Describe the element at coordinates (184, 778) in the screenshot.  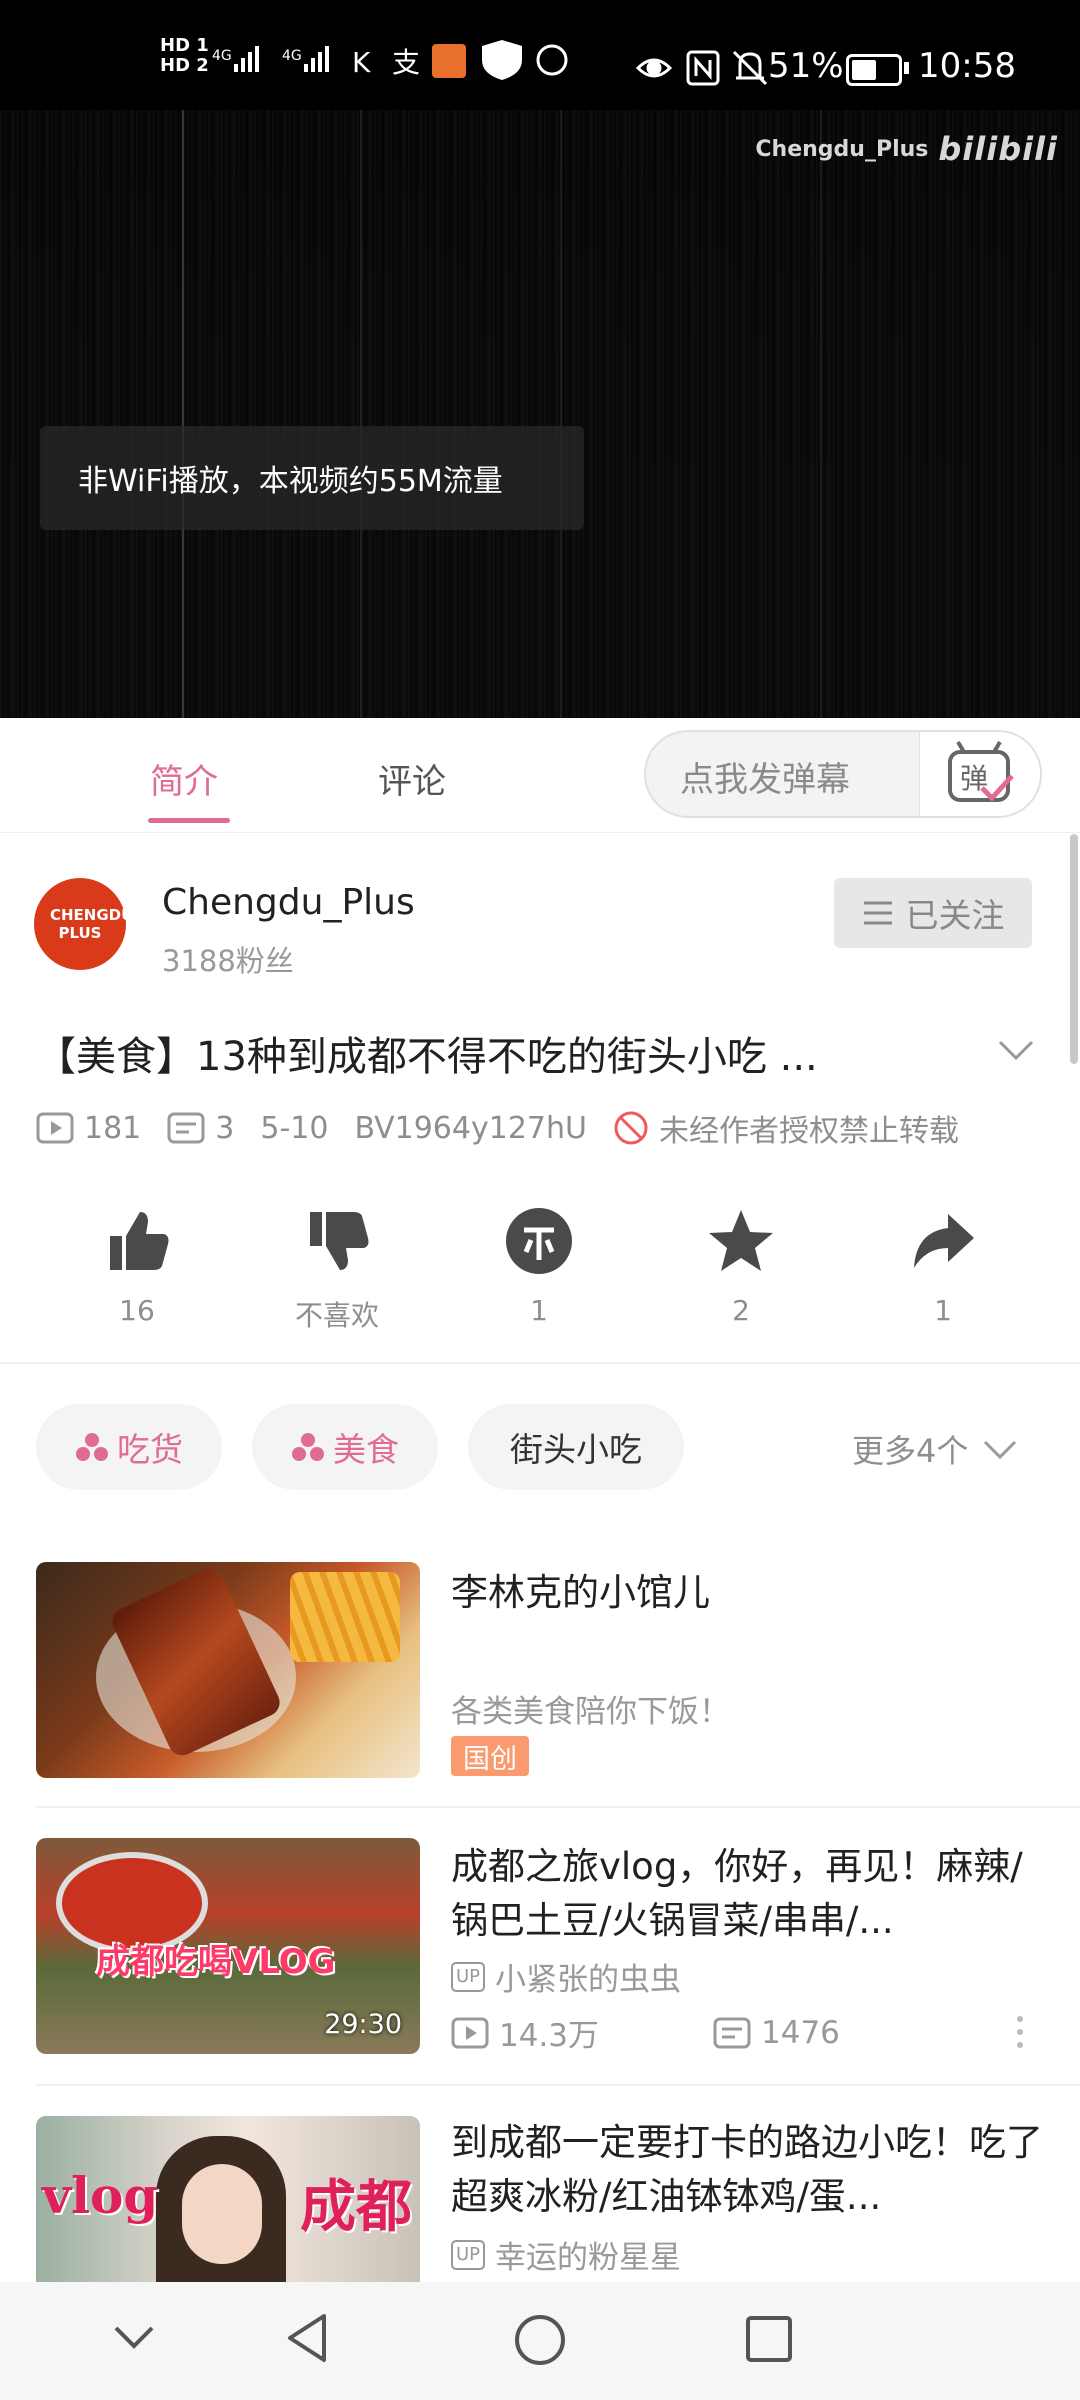
I see `tab-intro: 简介` at that location.